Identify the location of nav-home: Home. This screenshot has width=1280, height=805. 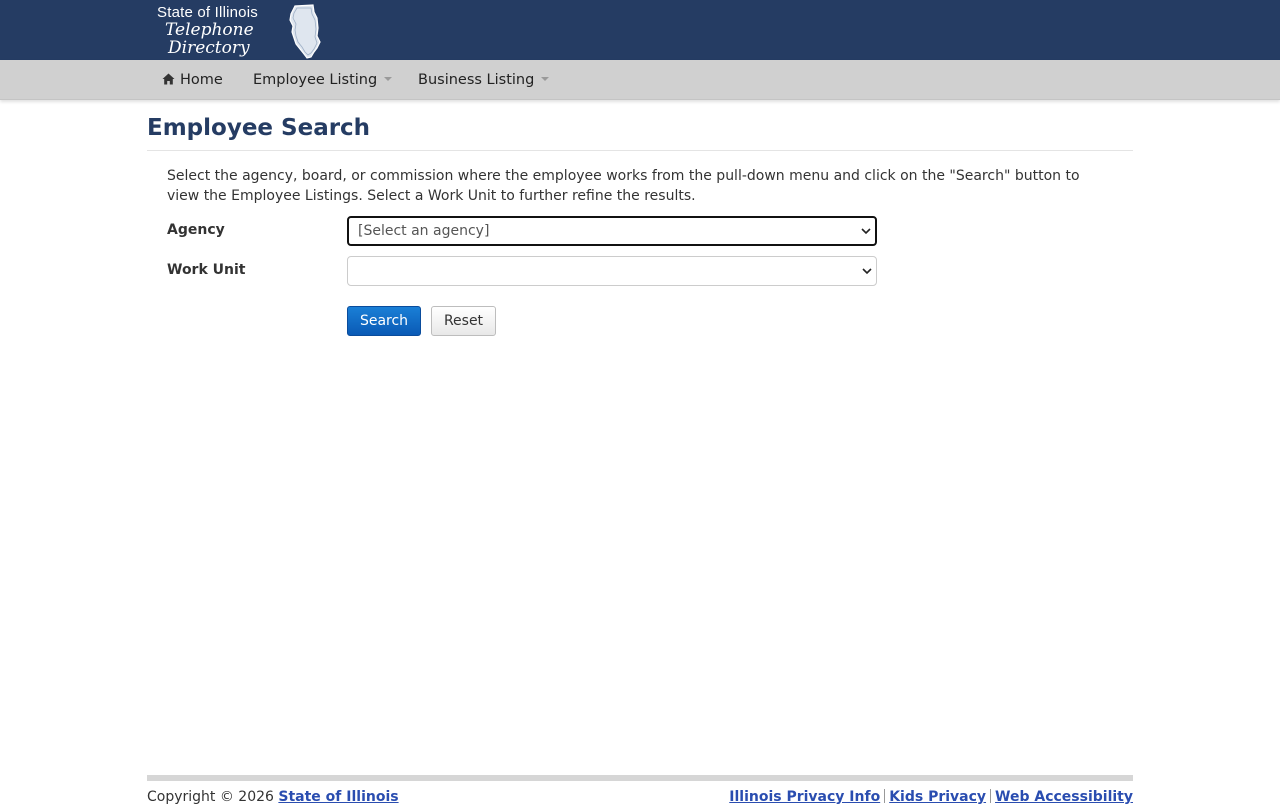
(192, 80).